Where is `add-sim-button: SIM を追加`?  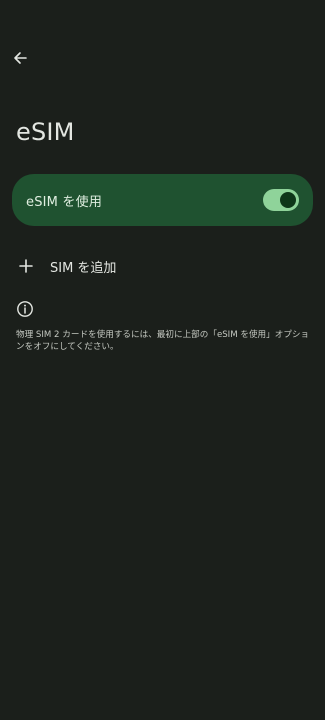 add-sim-button: SIM を追加 is located at coordinates (162, 266).